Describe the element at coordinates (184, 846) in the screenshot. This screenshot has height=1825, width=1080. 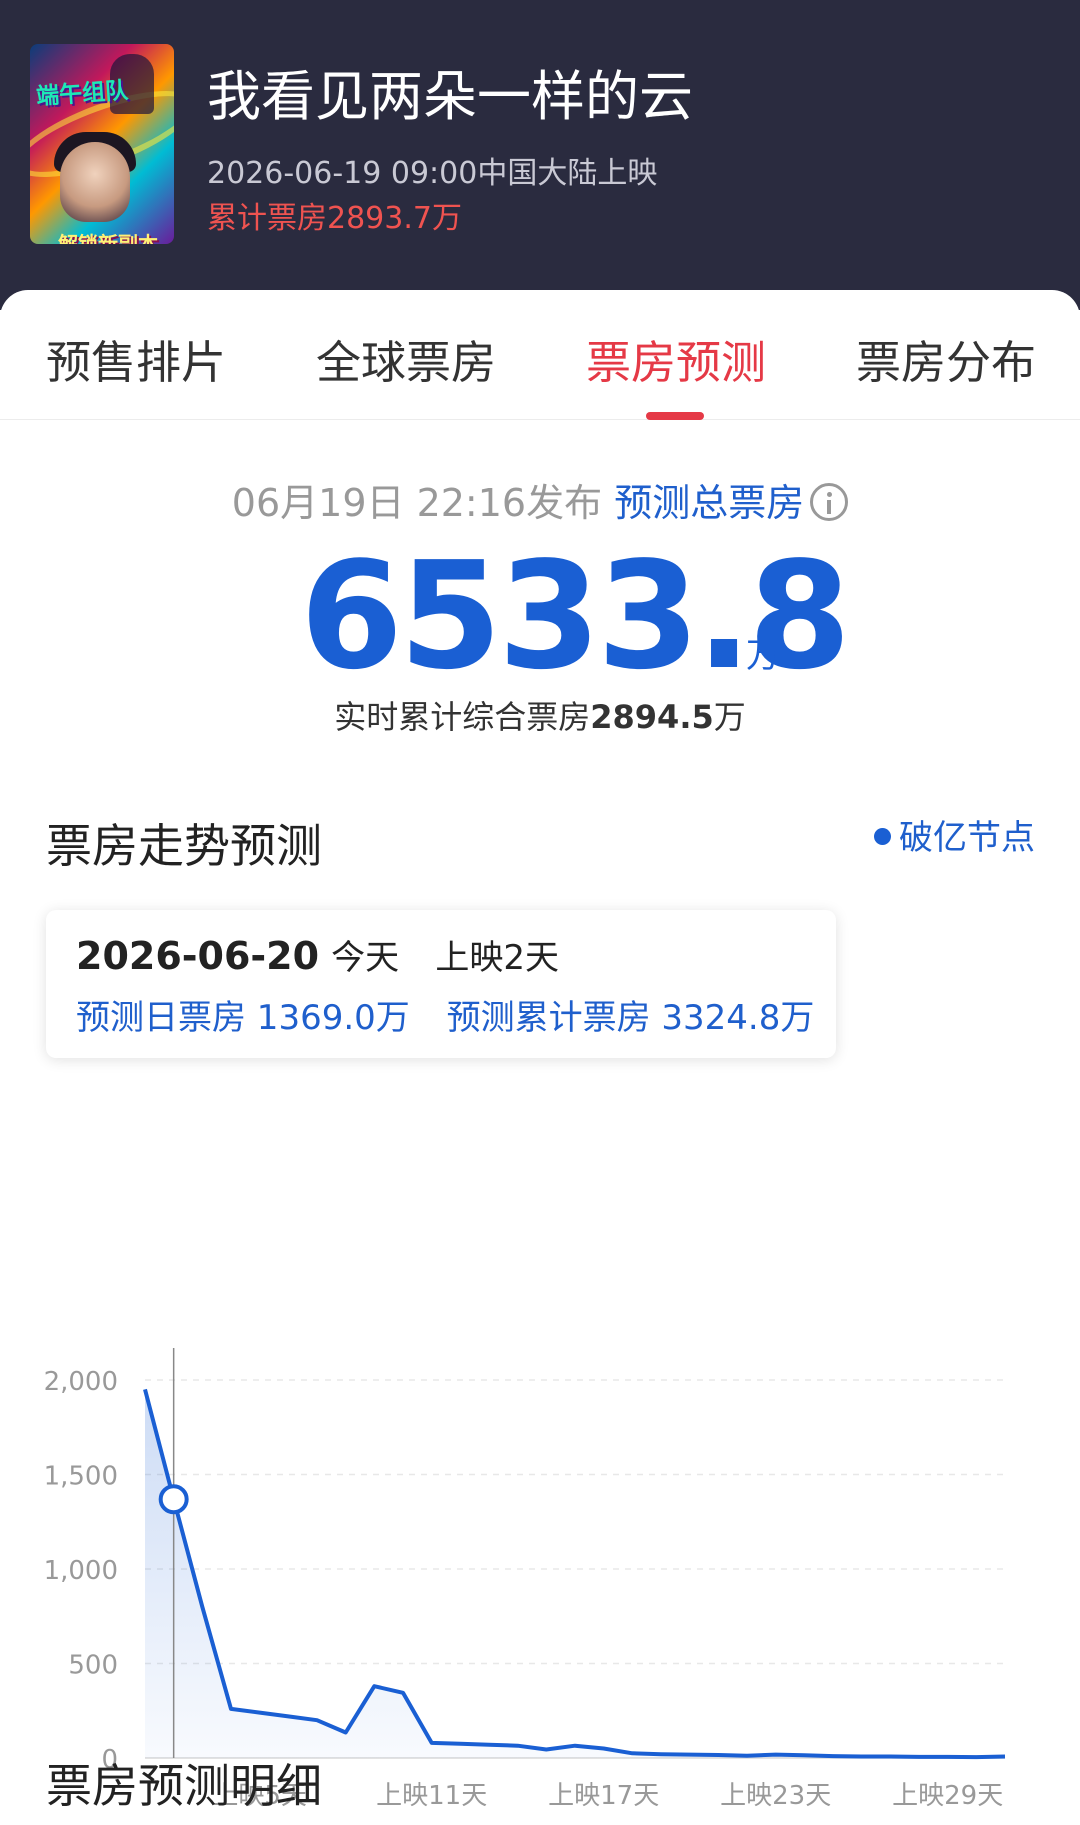
I see `trend-section-title: 票房走势预测` at that location.